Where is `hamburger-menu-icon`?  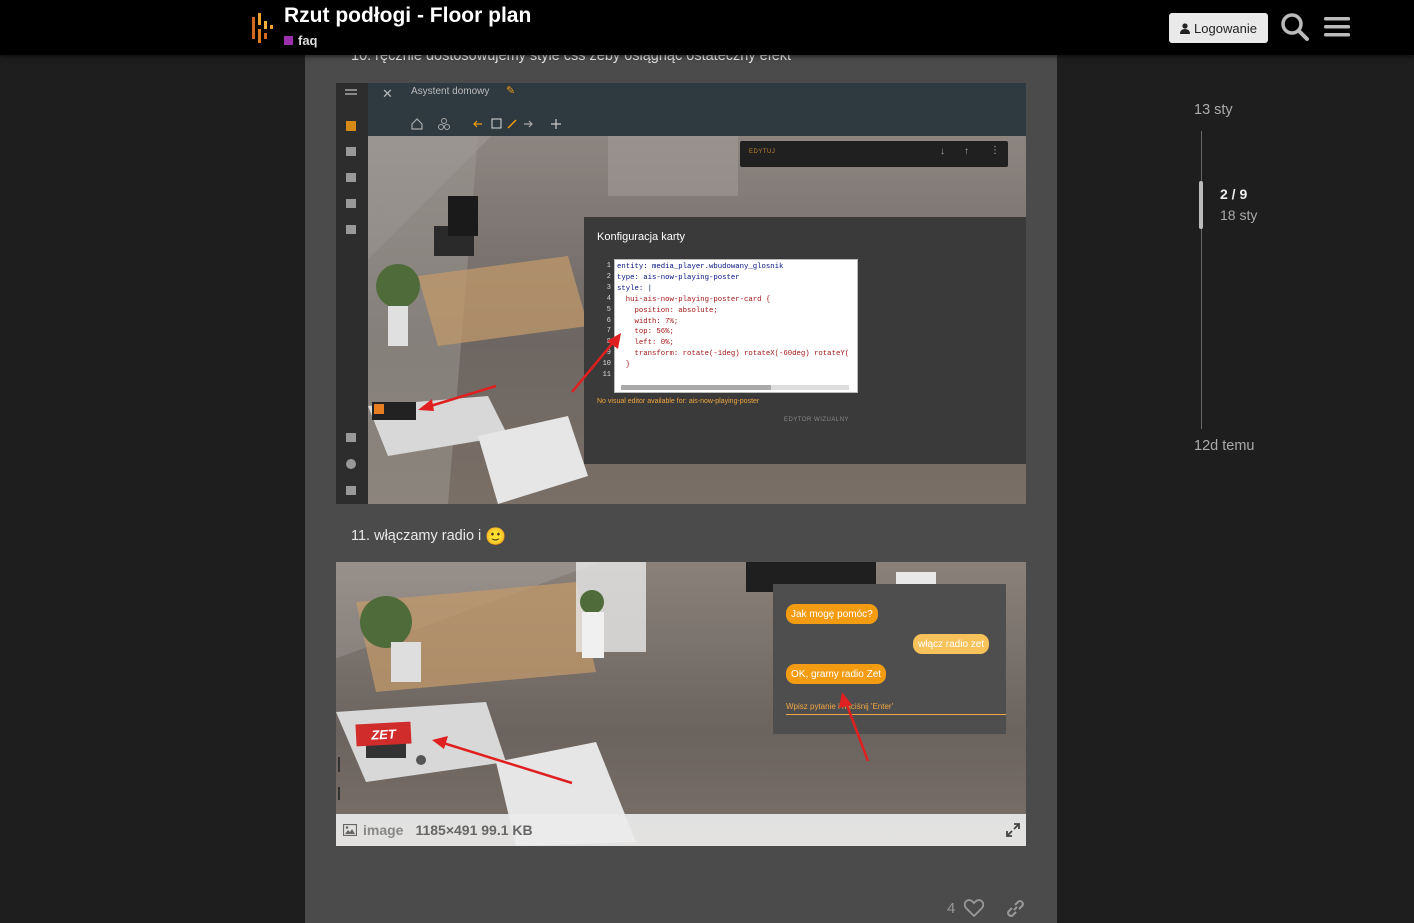 hamburger-menu-icon is located at coordinates (1337, 27).